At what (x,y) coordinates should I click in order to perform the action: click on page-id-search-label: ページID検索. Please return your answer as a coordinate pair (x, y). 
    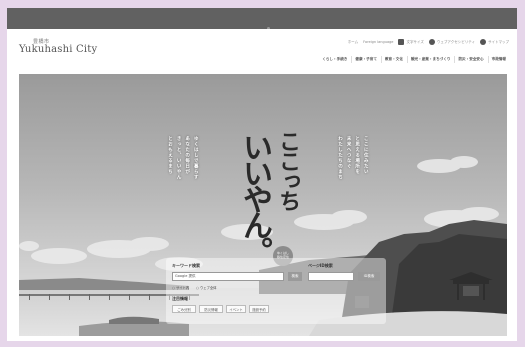
    Looking at the image, I should click on (320, 265).